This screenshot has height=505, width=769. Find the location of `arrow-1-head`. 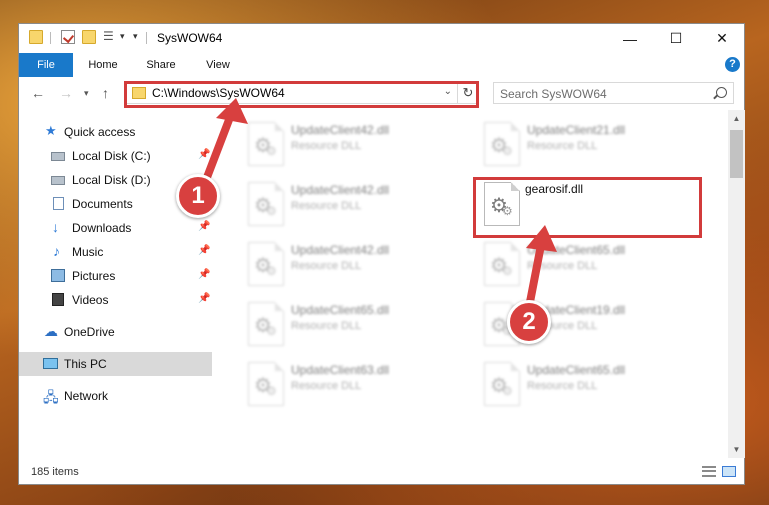

arrow-1-head is located at coordinates (232, 111).